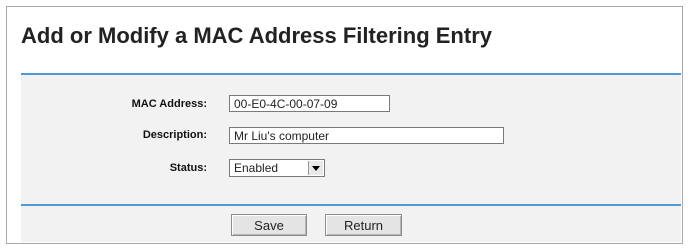  I want to click on description-label: Description:, so click(174, 135).